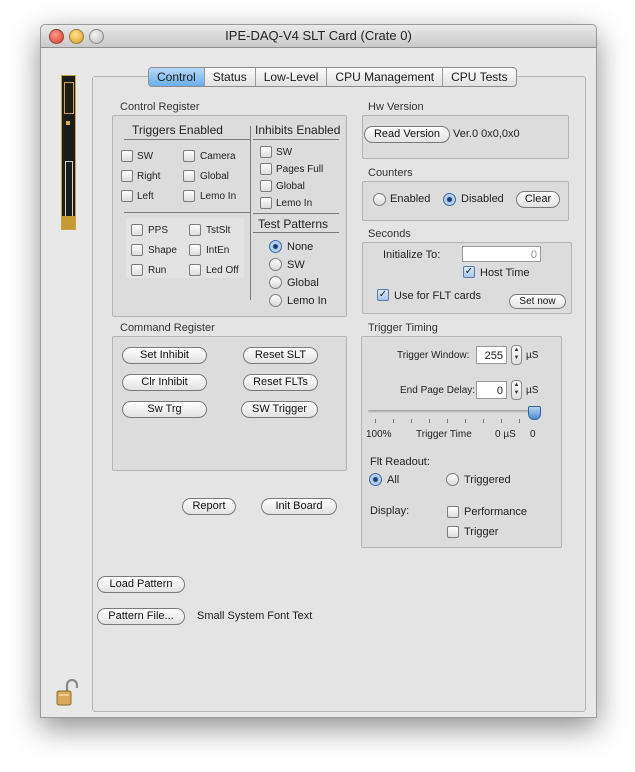 This screenshot has width=635, height=772. What do you see at coordinates (486, 134) in the screenshot?
I see `hw-version-value: Ver.0 0x0,0x0` at bounding box center [486, 134].